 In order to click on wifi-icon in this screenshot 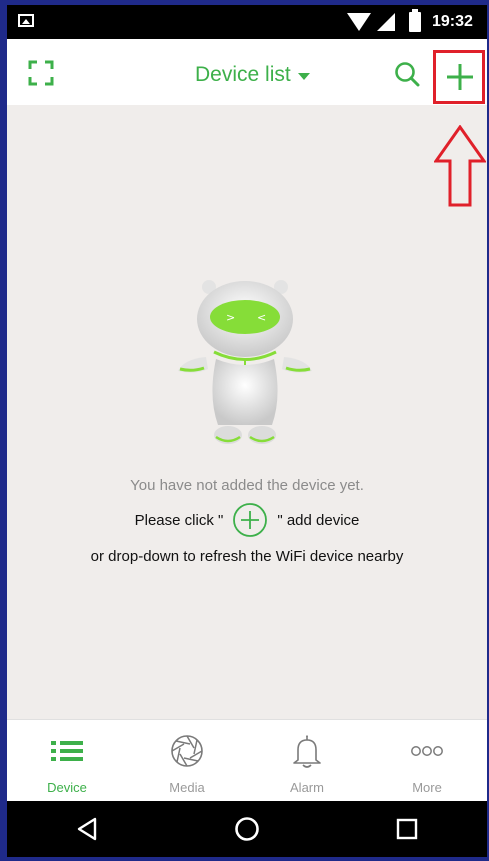, I will do `click(359, 22)`.